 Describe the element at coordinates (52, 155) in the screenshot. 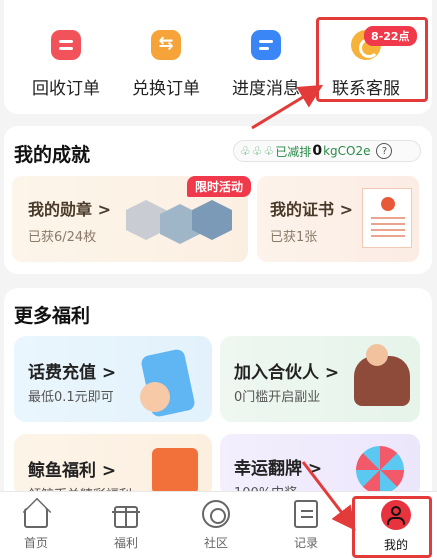

I see `achievements-title: 我的成就` at that location.